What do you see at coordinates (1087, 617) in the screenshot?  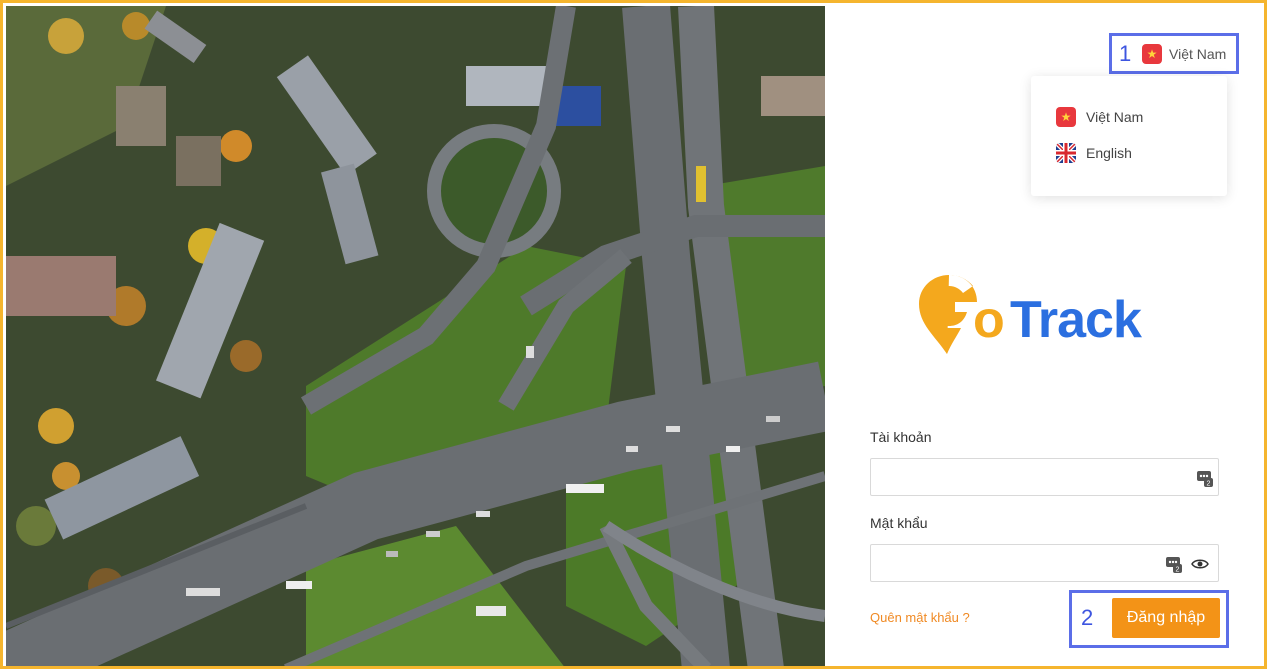 I see `annotation-number-2: 2` at bounding box center [1087, 617].